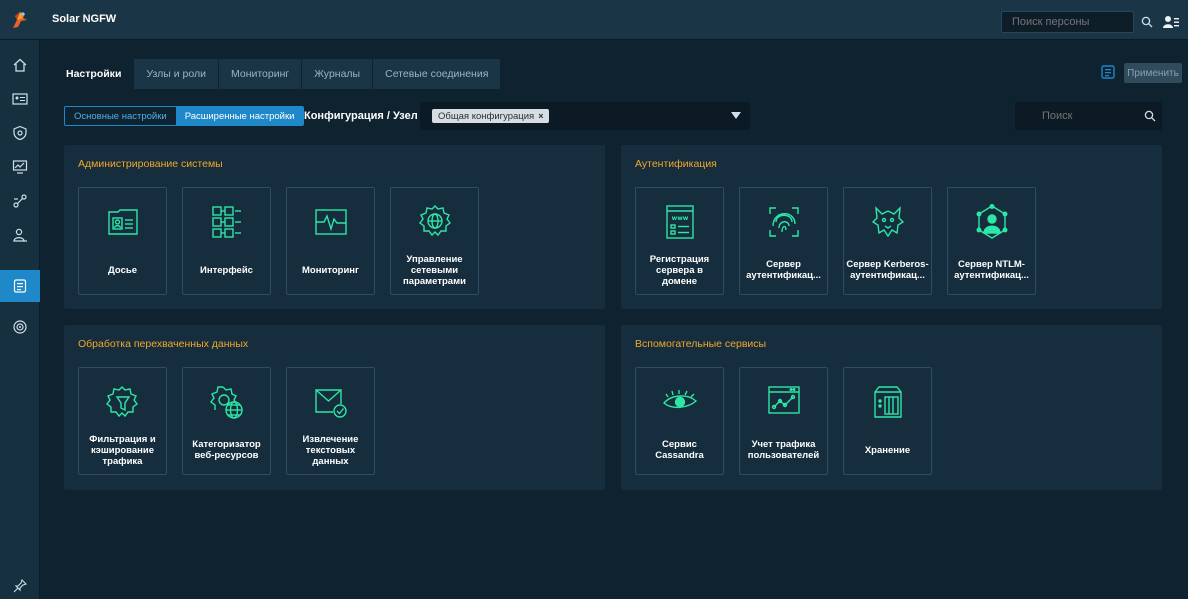  What do you see at coordinates (784, 222) in the screenshot?
I see `fingerprint-icon` at bounding box center [784, 222].